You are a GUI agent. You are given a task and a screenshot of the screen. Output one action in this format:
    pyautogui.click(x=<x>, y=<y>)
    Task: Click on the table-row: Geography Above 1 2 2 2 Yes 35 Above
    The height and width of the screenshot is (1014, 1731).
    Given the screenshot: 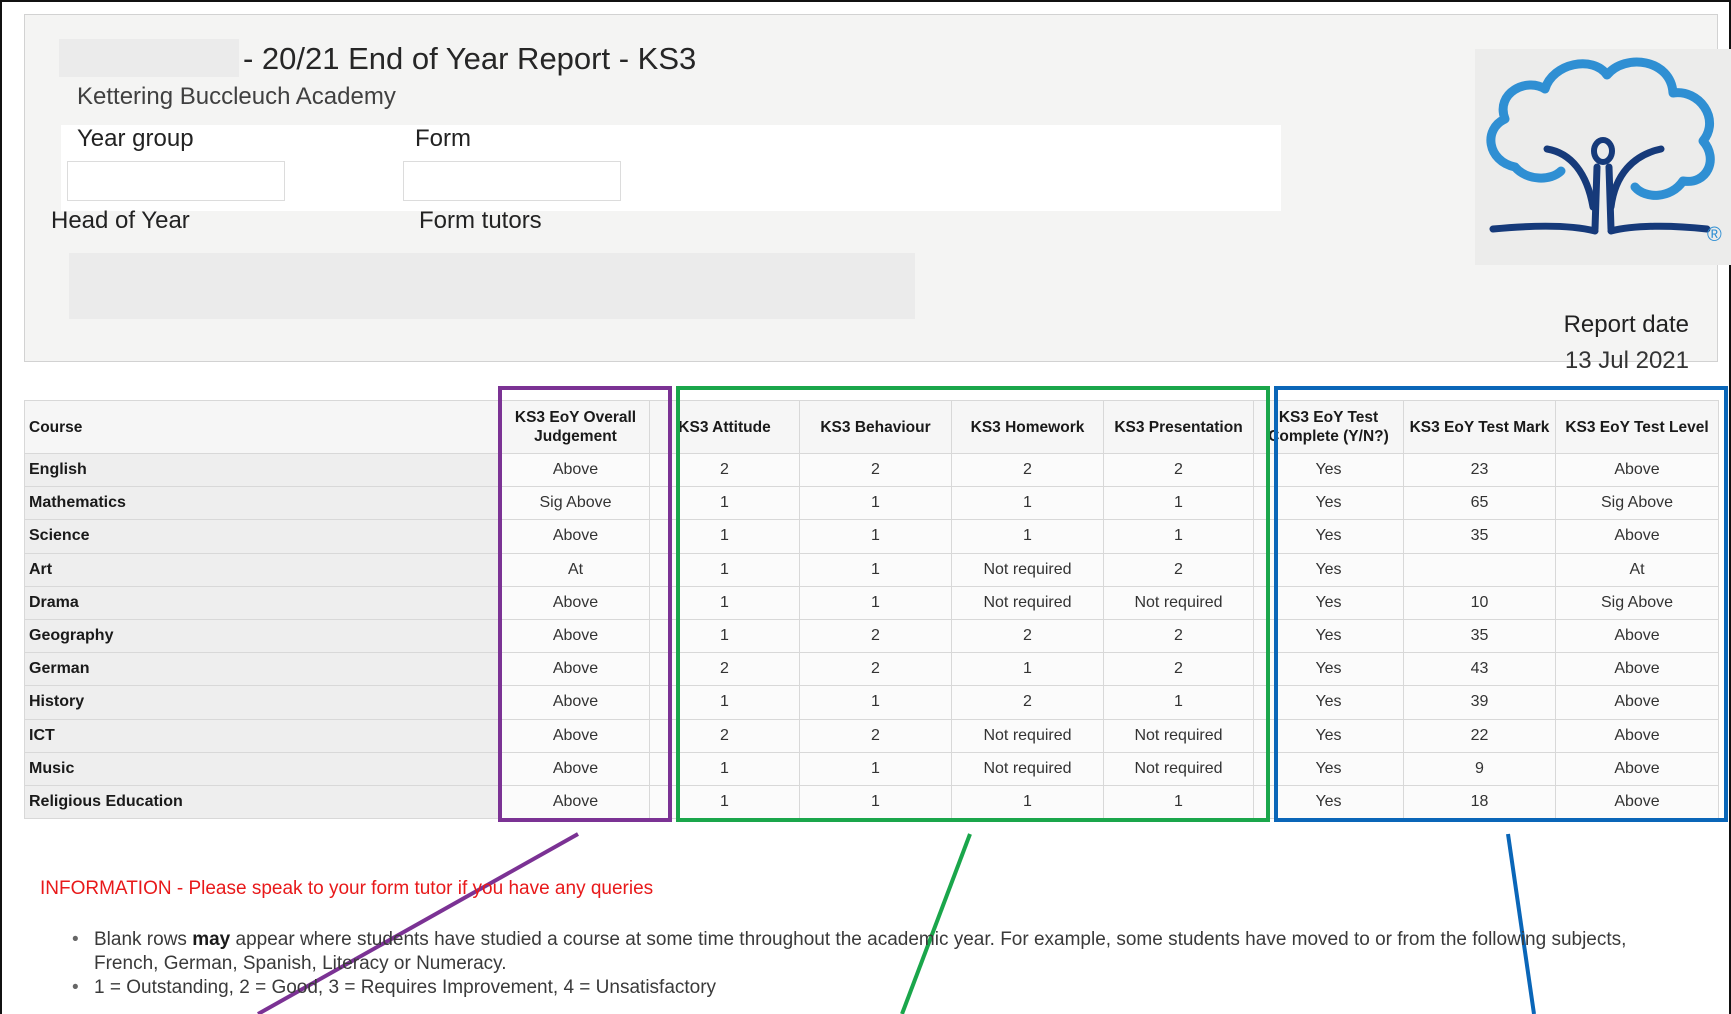 What is the action you would take?
    pyautogui.click(x=871, y=636)
    